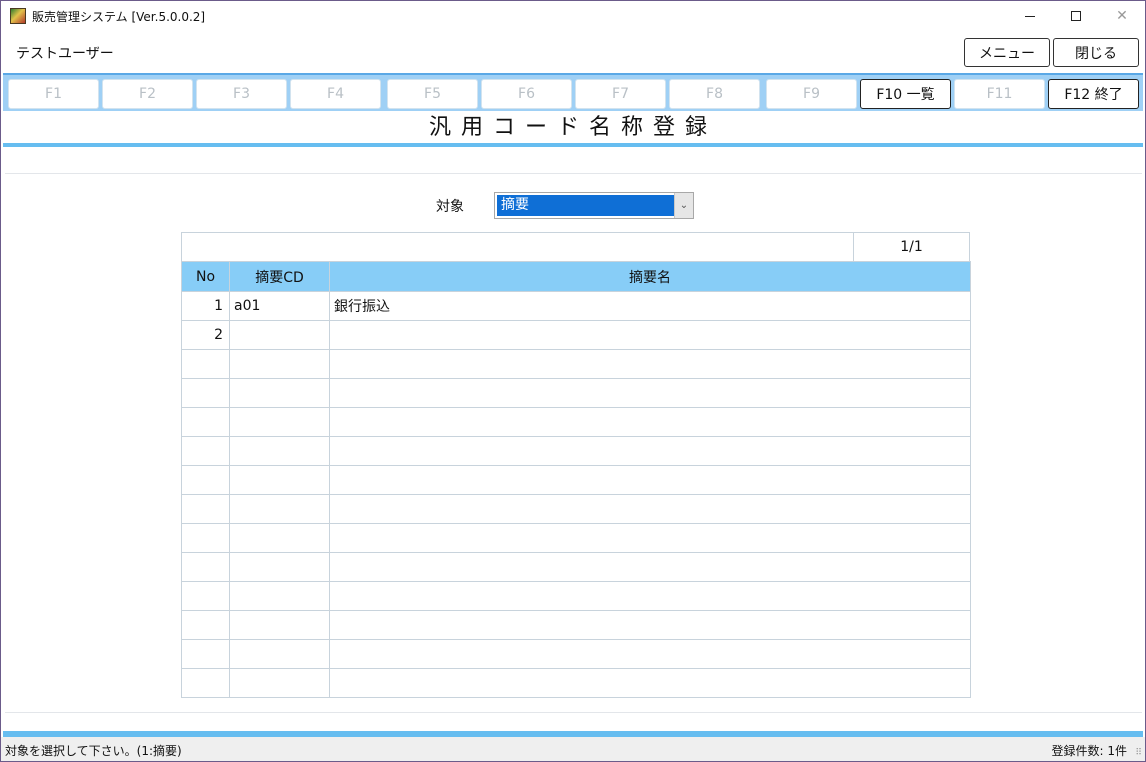 The height and width of the screenshot is (762, 1146). I want to click on minimize-icon, so click(1030, 16).